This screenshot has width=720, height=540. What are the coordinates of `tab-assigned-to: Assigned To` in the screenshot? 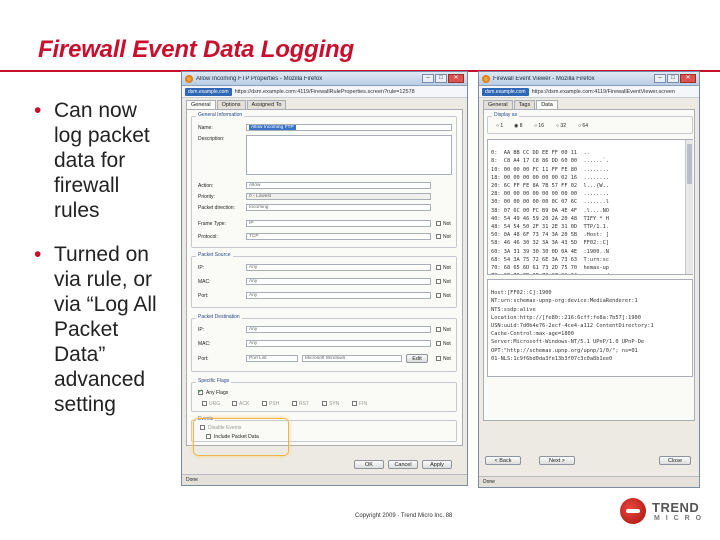 It's located at (266, 104).